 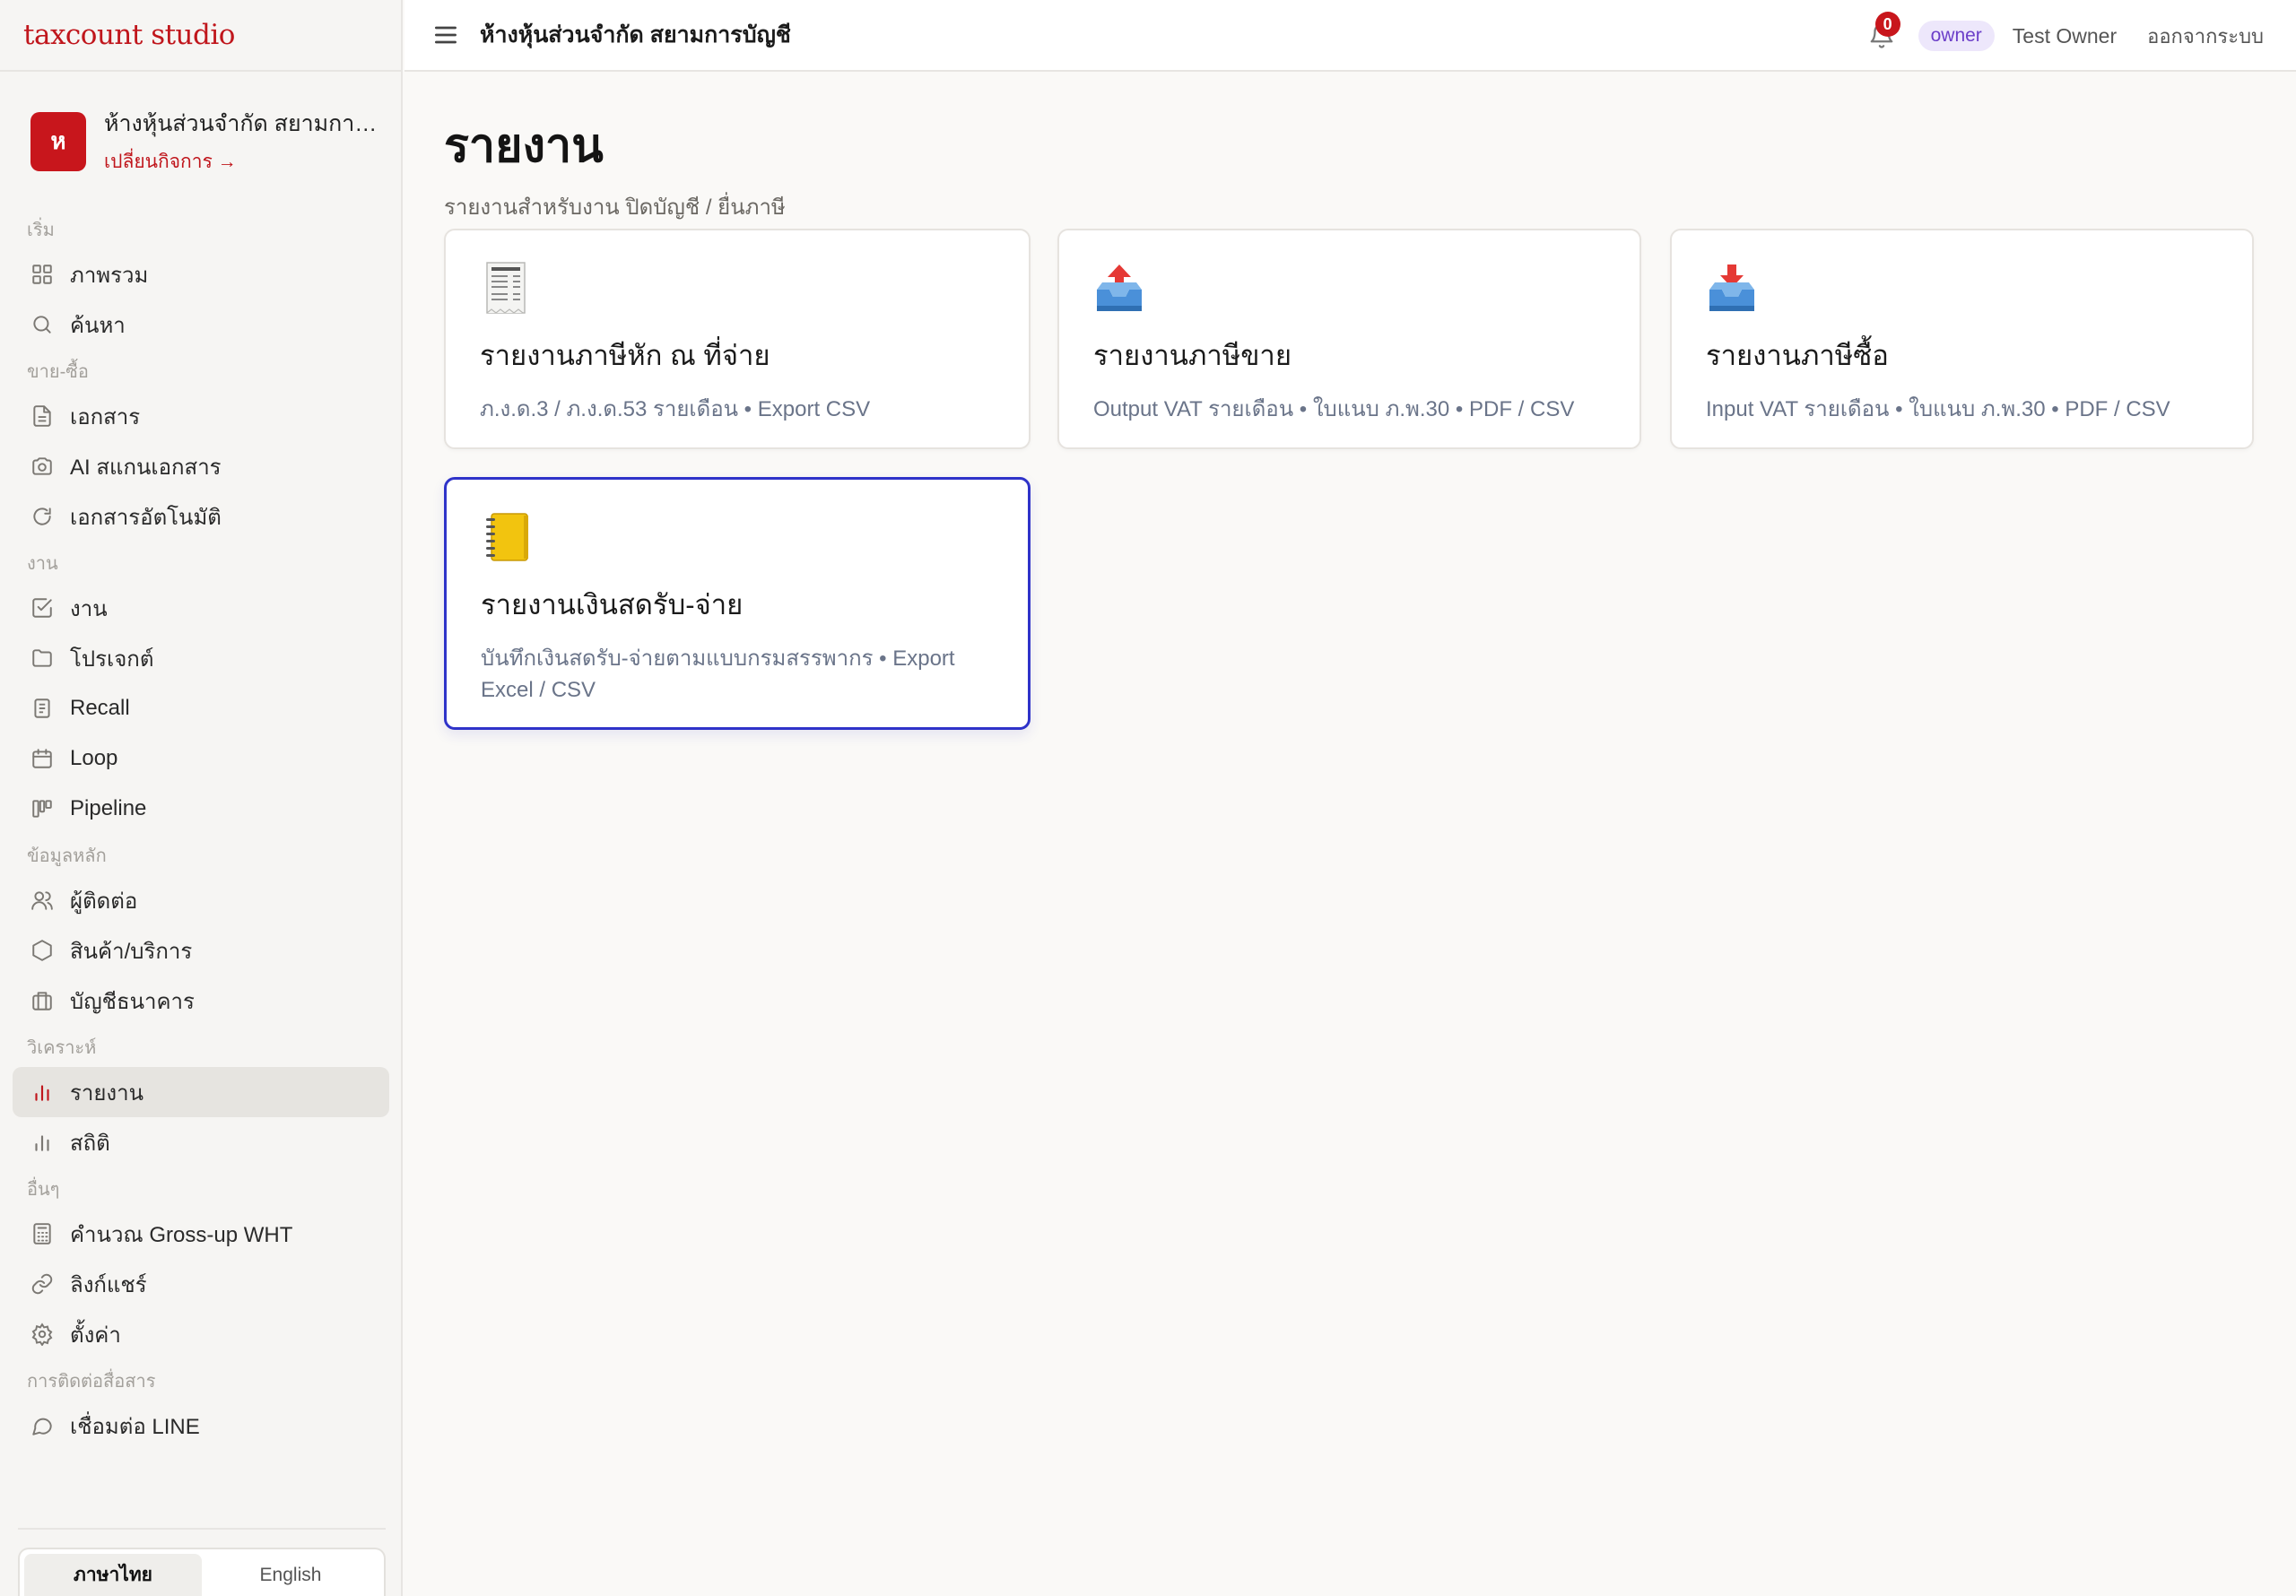 What do you see at coordinates (42, 608) in the screenshot?
I see `check-square-icon` at bounding box center [42, 608].